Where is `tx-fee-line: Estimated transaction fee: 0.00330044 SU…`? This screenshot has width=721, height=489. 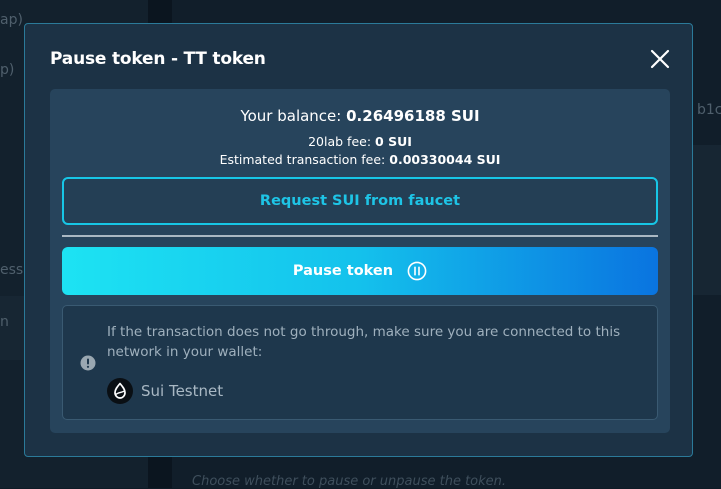
tx-fee-line: Estimated transaction fee: 0.00330044 SU… is located at coordinates (360, 159).